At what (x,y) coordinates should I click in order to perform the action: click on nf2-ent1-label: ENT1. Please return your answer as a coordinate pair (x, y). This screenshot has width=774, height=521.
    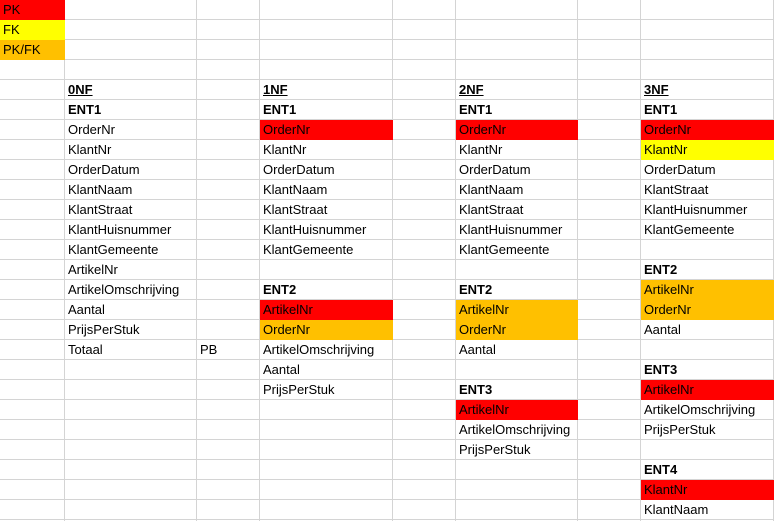
    Looking at the image, I should click on (517, 110).